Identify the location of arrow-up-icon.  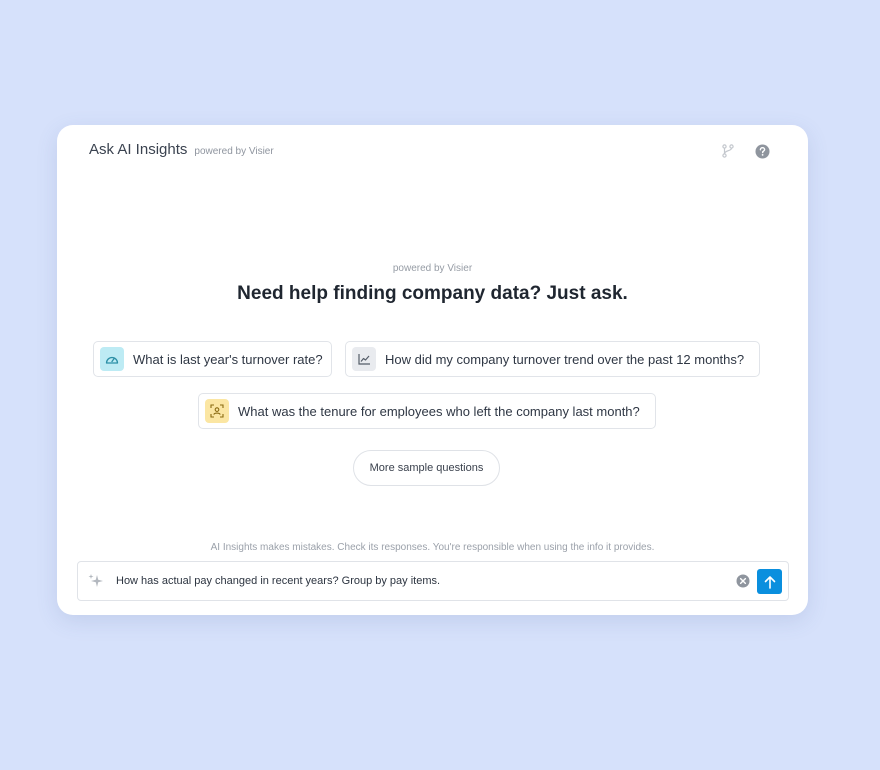
(769, 582).